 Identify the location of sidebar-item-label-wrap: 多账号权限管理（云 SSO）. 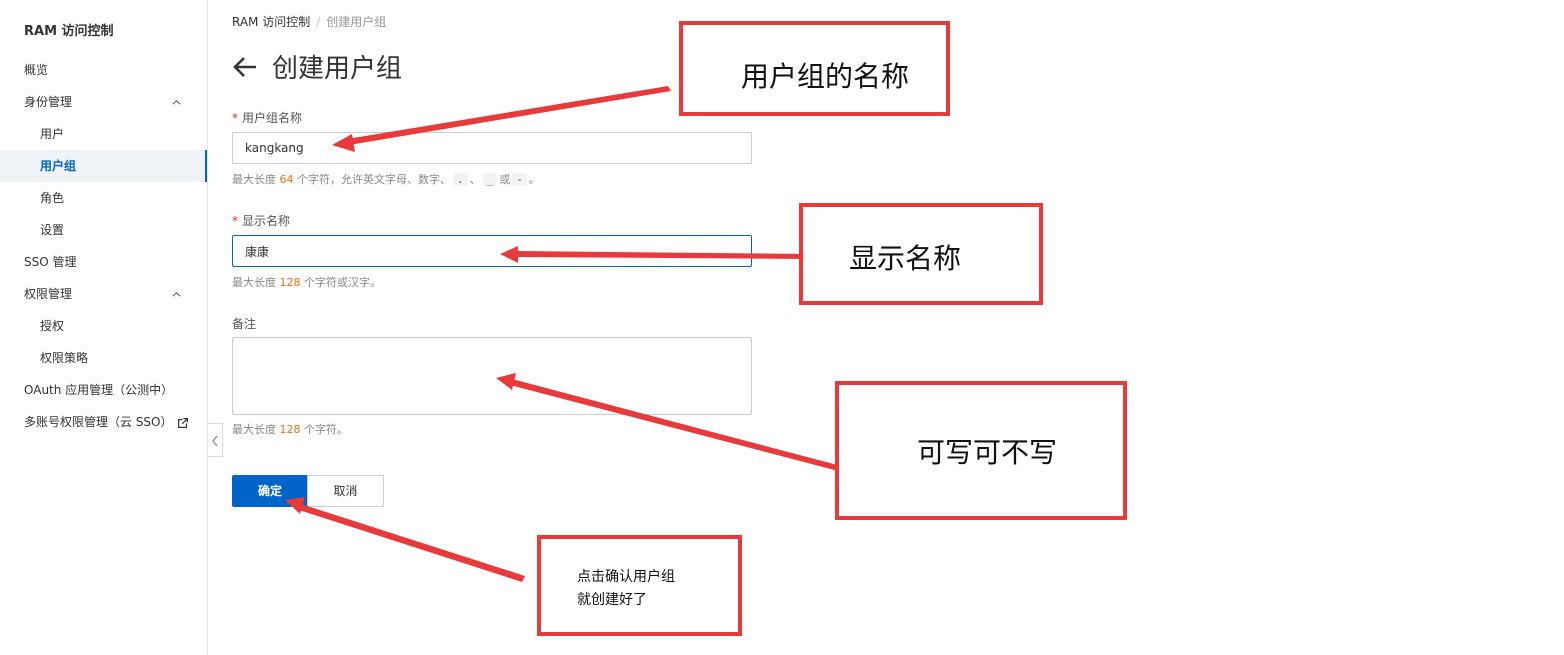
(106, 422).